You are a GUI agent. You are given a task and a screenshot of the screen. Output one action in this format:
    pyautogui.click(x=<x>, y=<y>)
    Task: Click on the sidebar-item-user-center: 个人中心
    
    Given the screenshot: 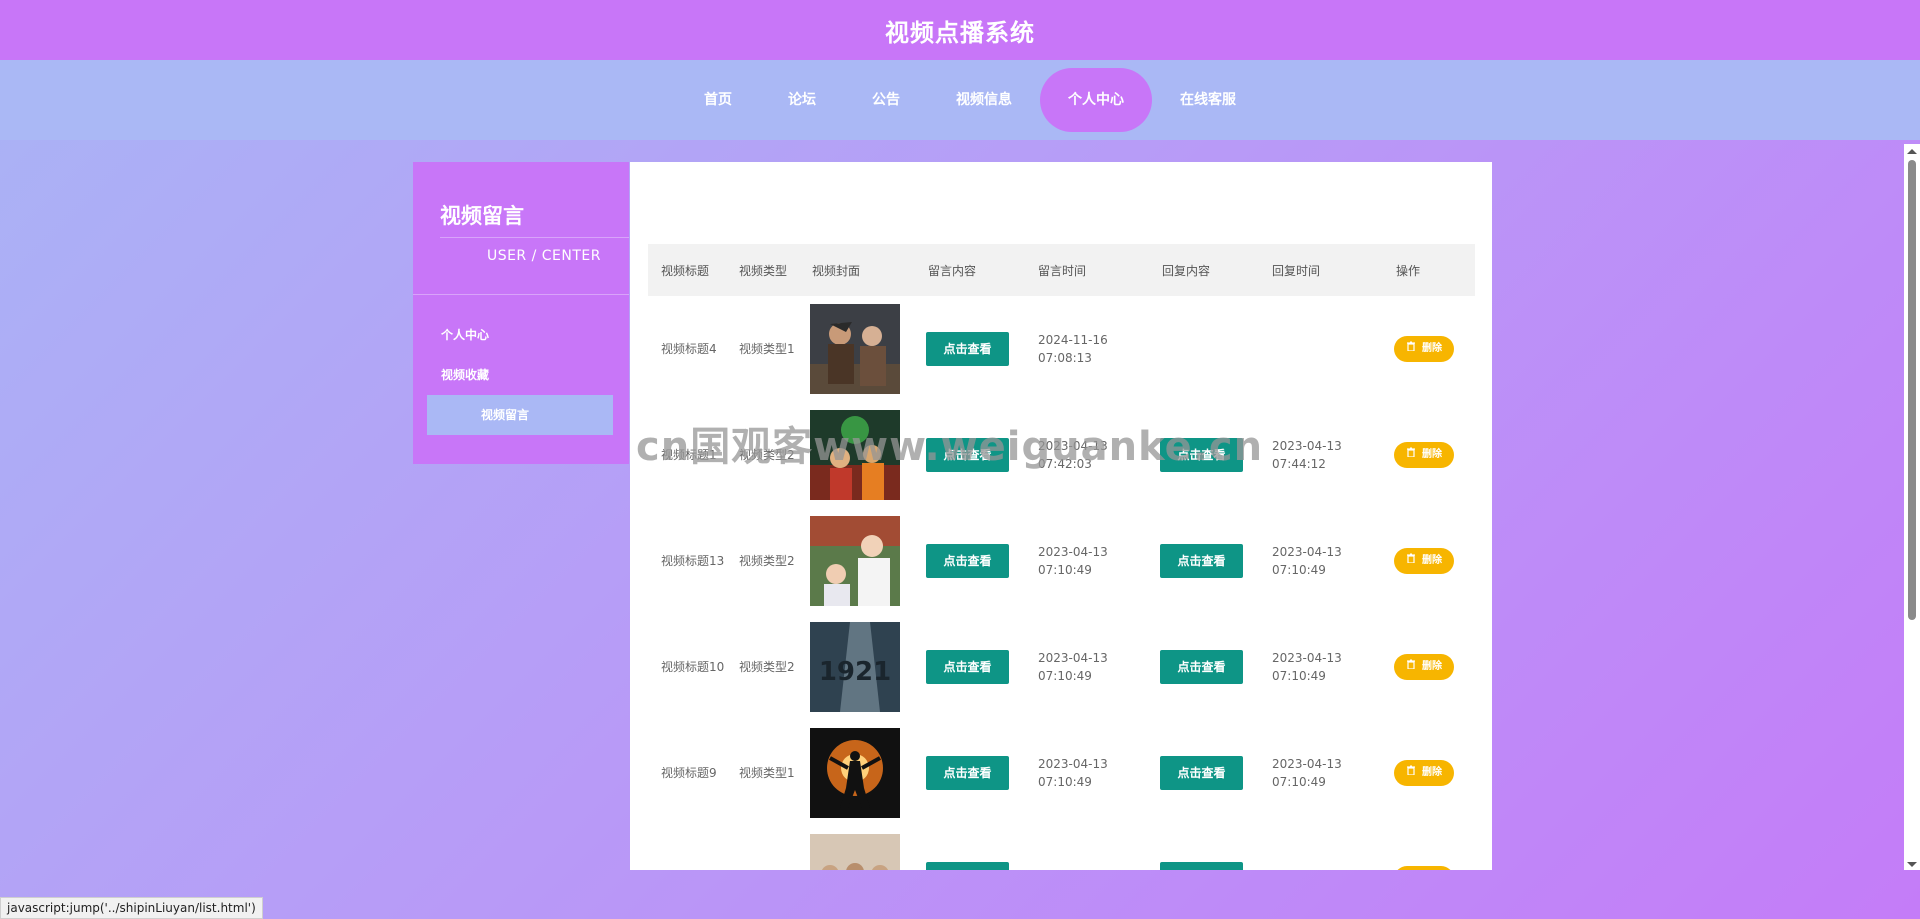 What is the action you would take?
    pyautogui.click(x=520, y=335)
    